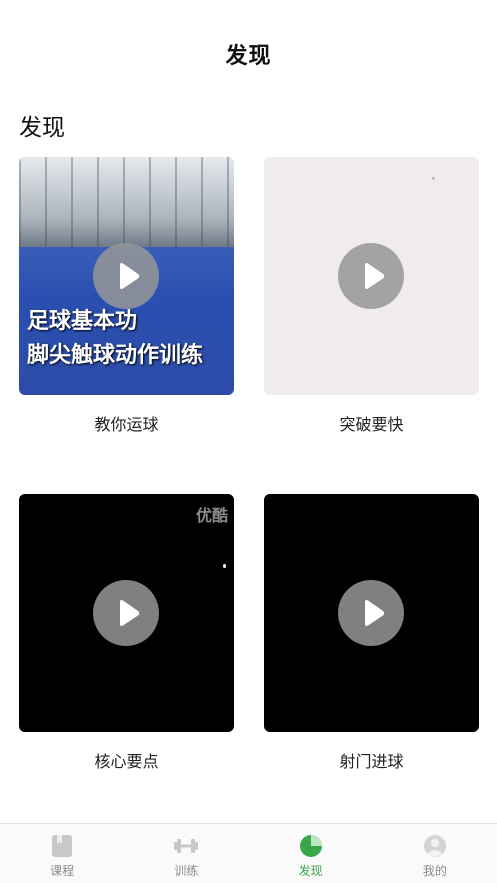  I want to click on video-thumbnail: 优酷, so click(126, 613).